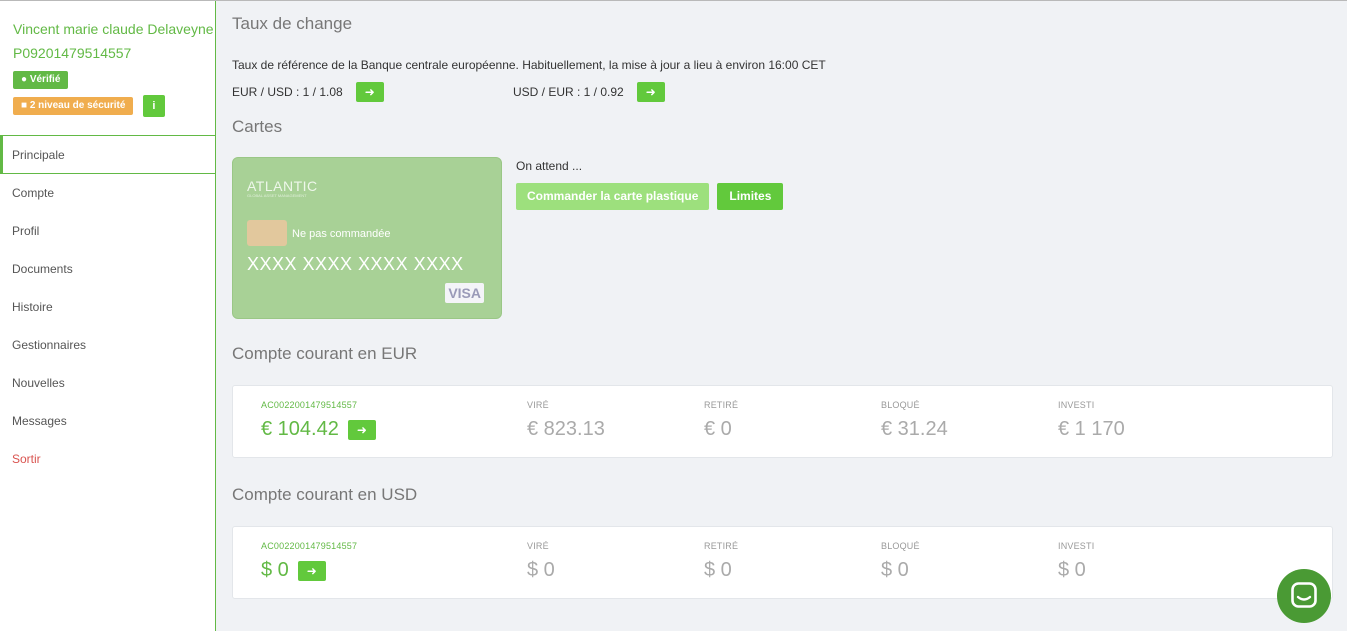  Describe the element at coordinates (341, 234) in the screenshot. I see `card-status: Ne pas commandée` at that location.